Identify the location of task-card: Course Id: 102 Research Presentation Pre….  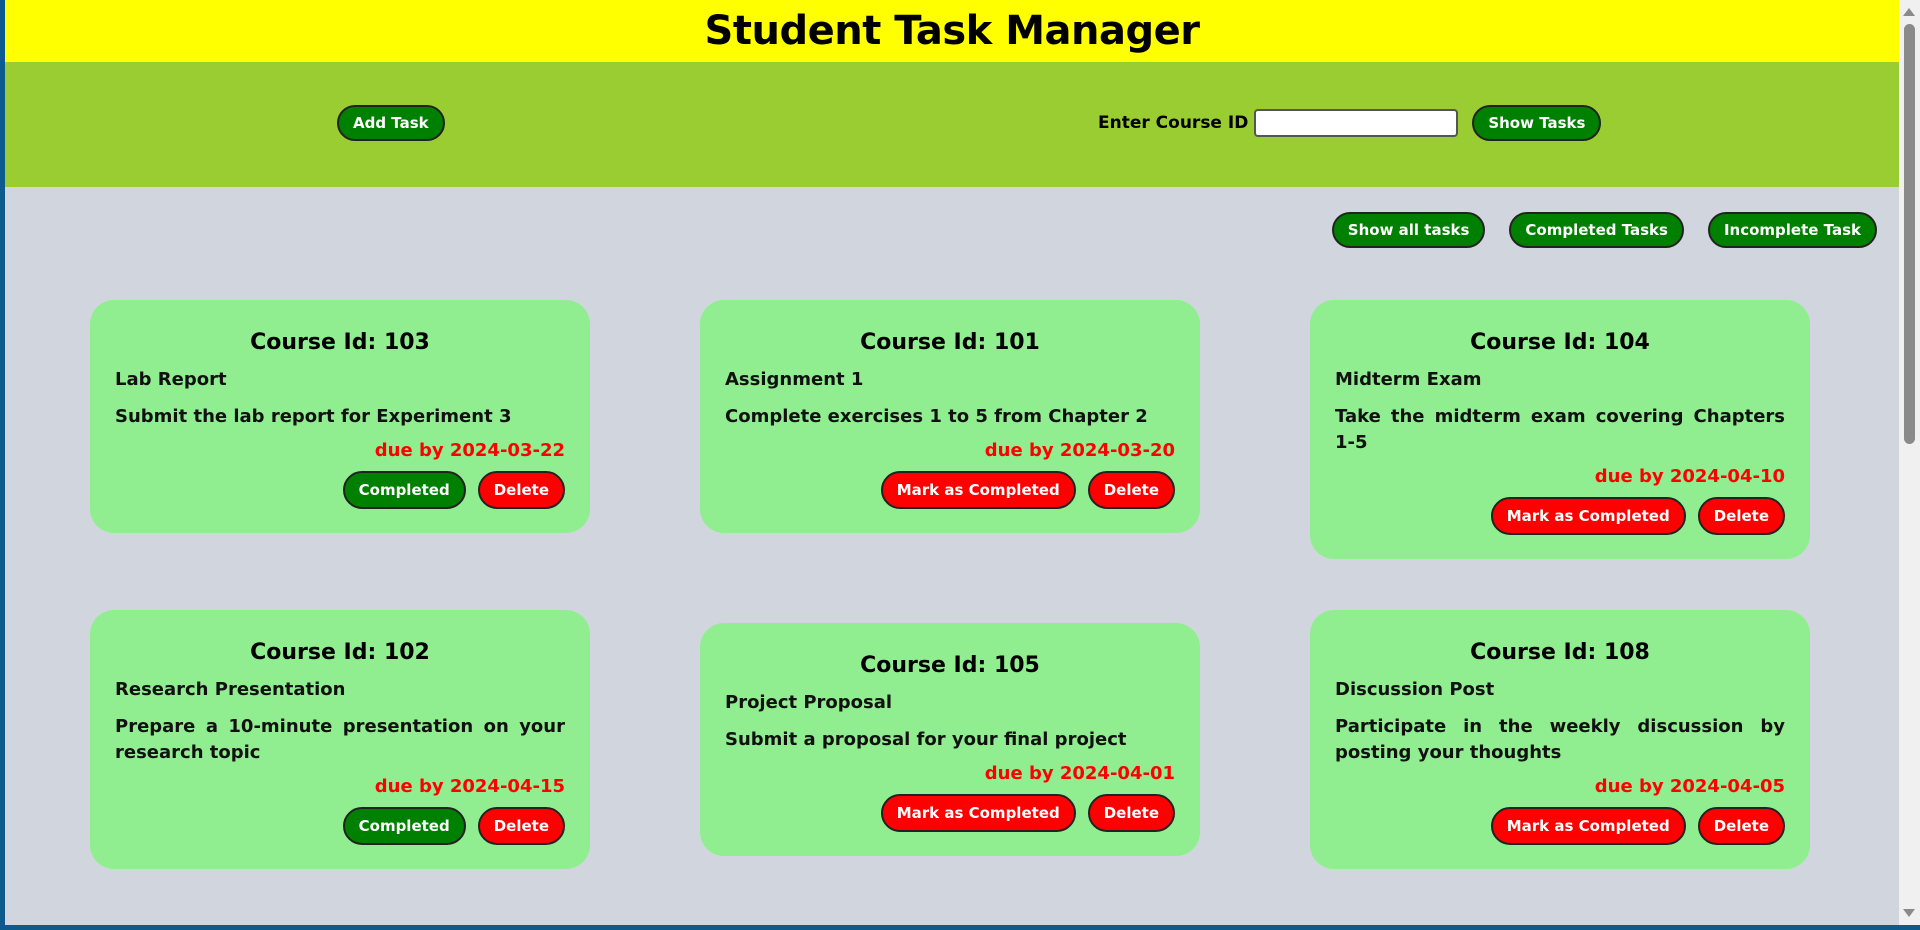
(340, 739).